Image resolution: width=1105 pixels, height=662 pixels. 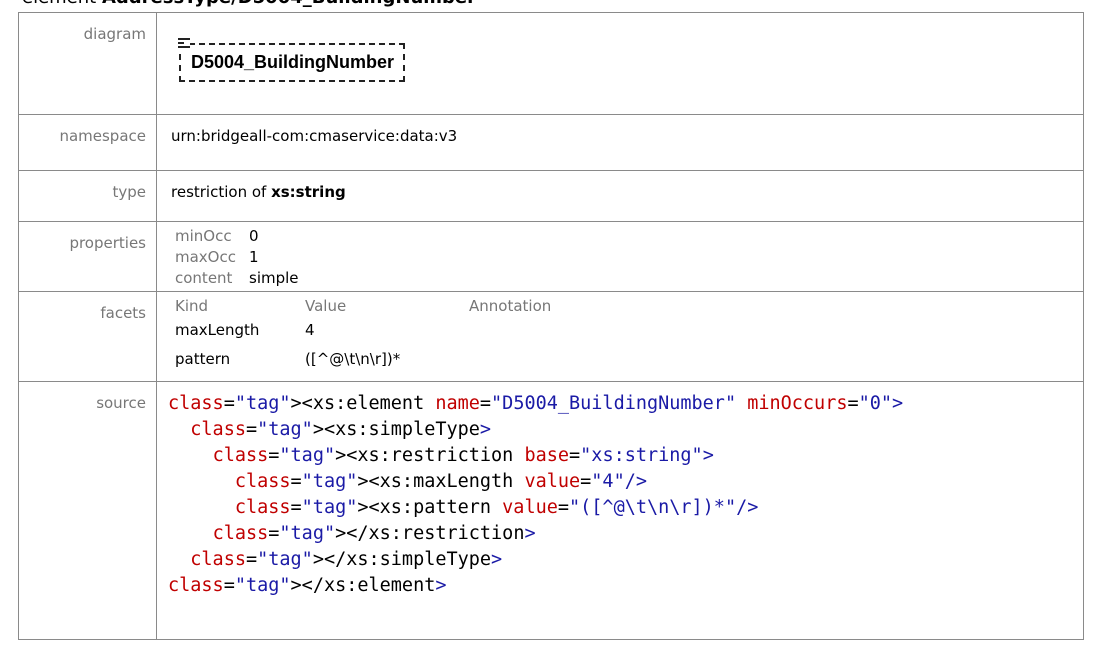 What do you see at coordinates (204, 278) in the screenshot?
I see `property-key: content` at bounding box center [204, 278].